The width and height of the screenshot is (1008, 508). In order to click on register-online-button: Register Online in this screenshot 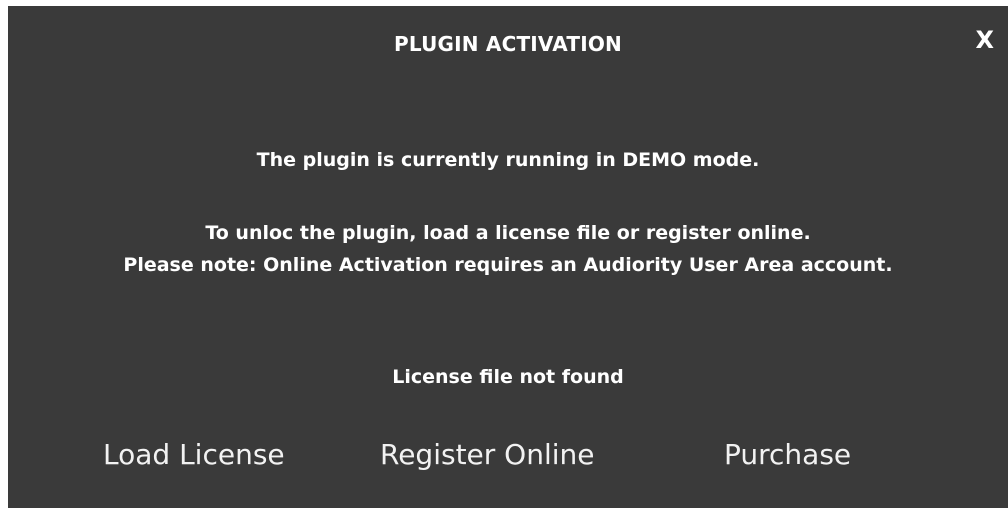, I will do `click(487, 454)`.